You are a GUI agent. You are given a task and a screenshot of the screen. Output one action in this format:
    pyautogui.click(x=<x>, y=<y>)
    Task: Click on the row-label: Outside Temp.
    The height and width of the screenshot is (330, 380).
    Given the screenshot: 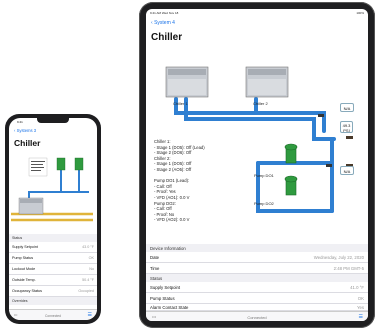 What is the action you would take?
    pyautogui.click(x=24, y=280)
    